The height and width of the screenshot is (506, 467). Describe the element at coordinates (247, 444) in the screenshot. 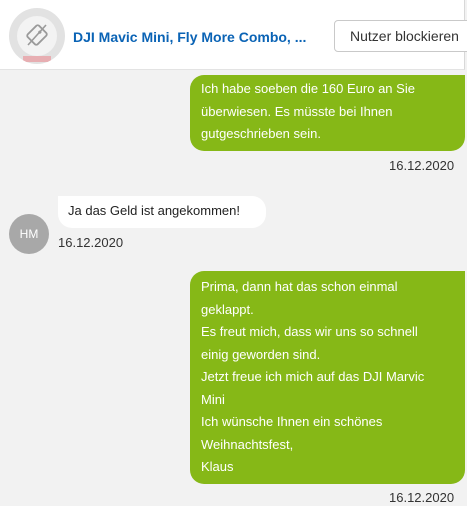

I see `message-line: Weihnachtsfest,` at that location.